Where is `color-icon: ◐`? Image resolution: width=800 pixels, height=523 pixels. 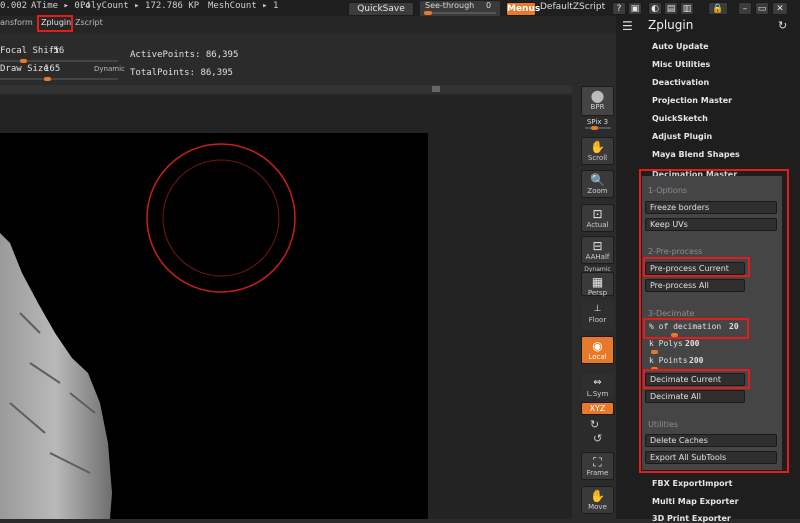 color-icon: ◐ is located at coordinates (655, 8).